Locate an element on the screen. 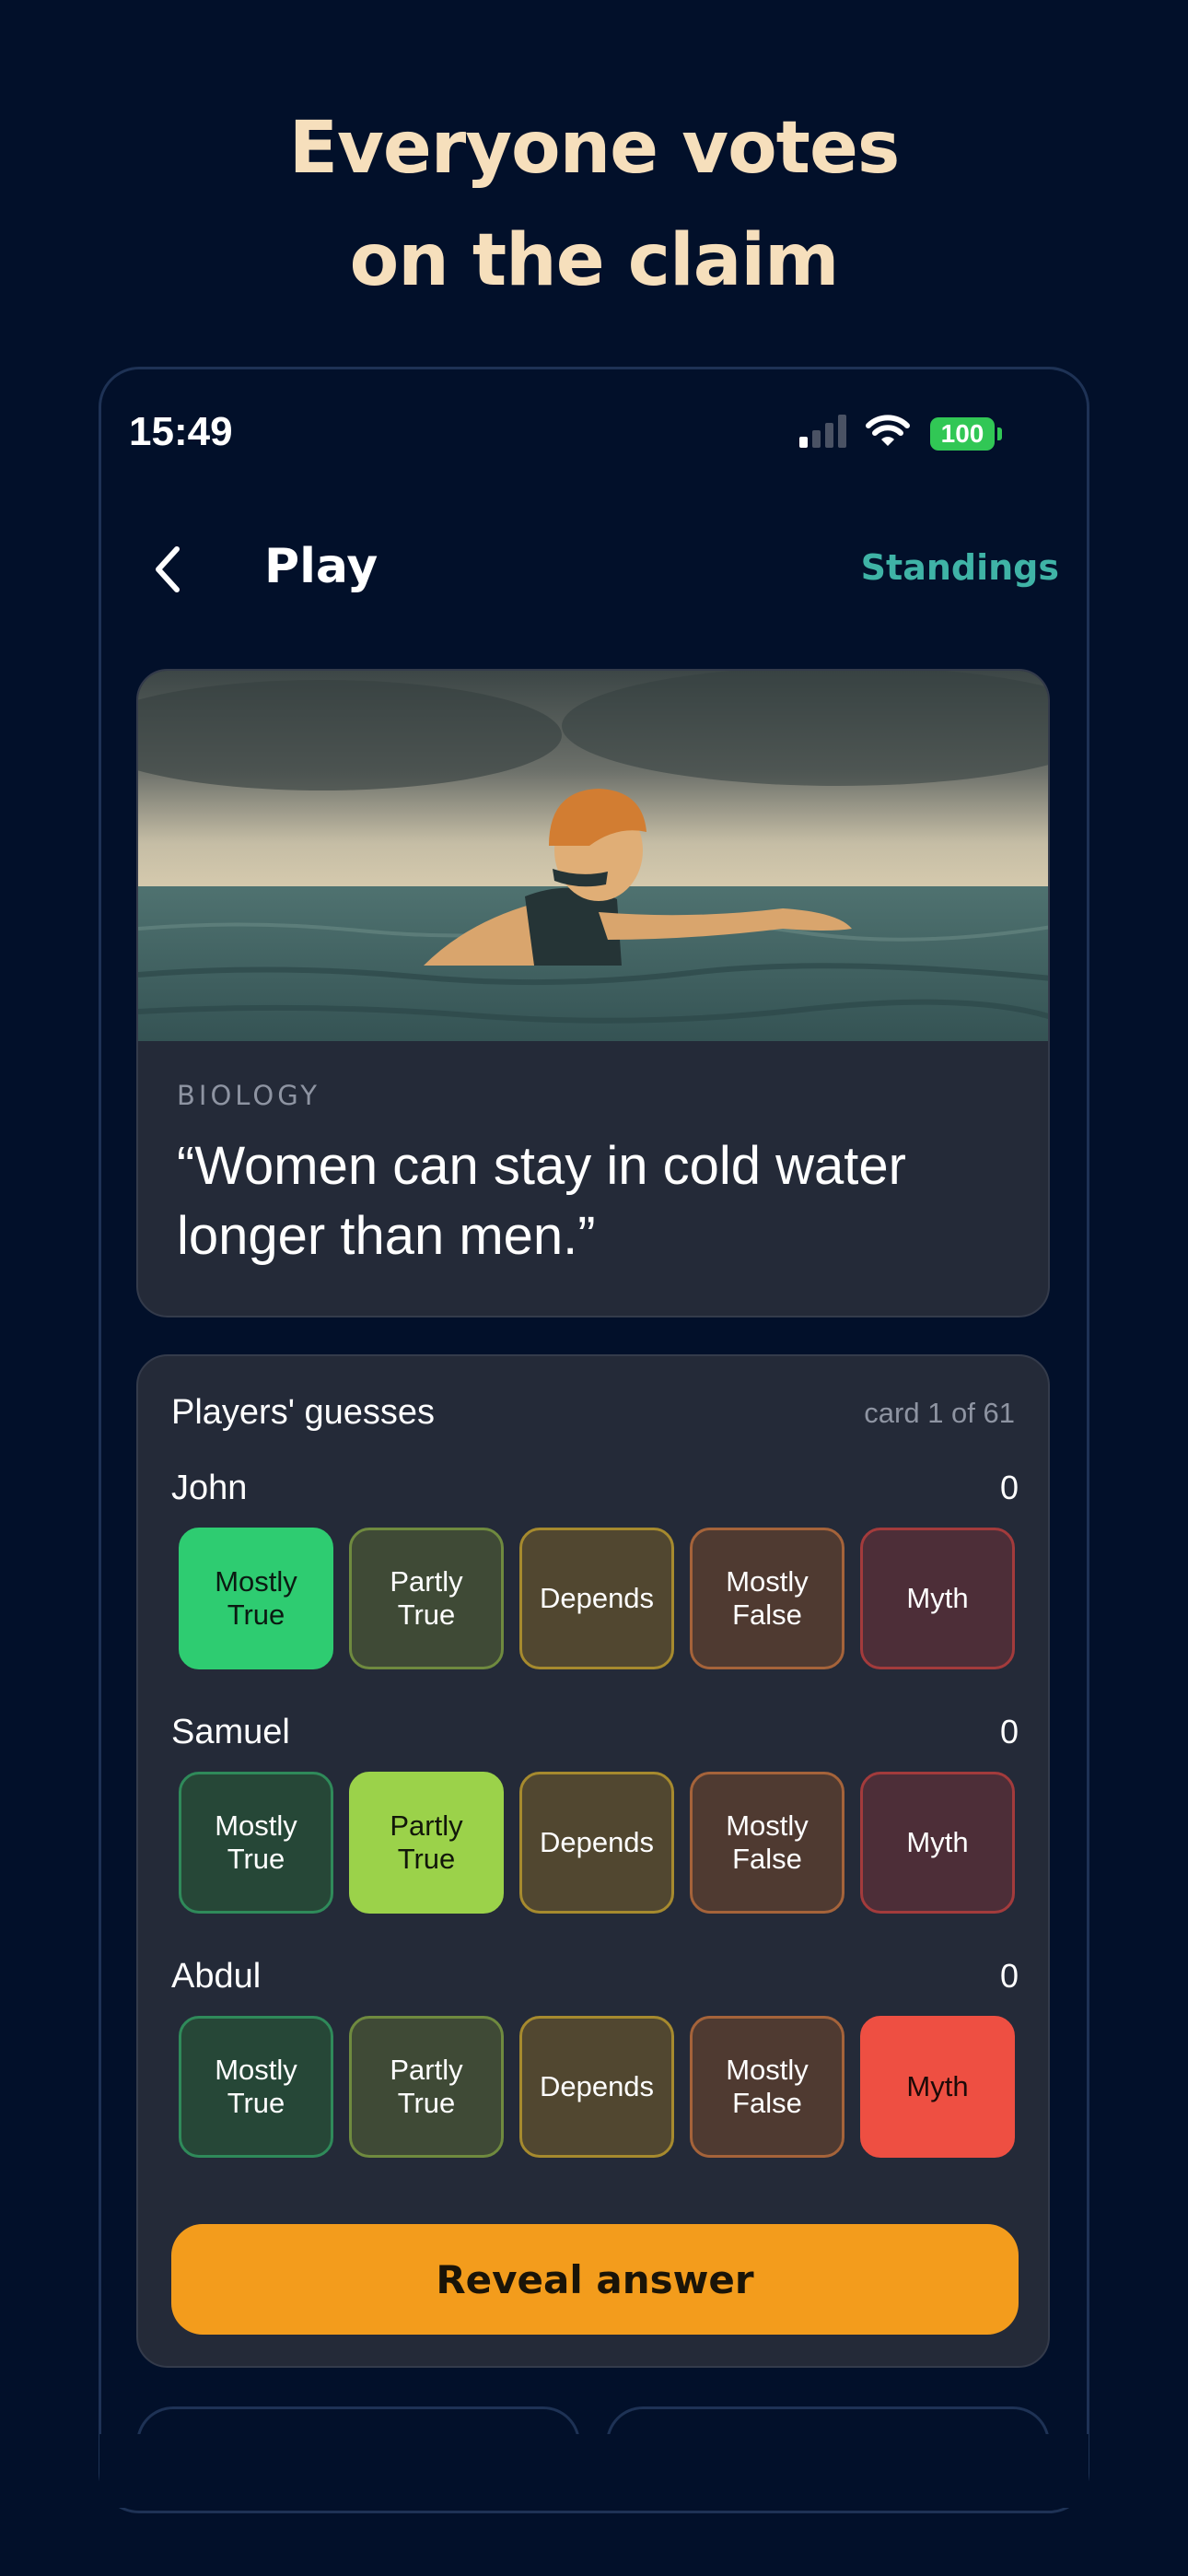  scroll-mask is located at coordinates (594, 2471).